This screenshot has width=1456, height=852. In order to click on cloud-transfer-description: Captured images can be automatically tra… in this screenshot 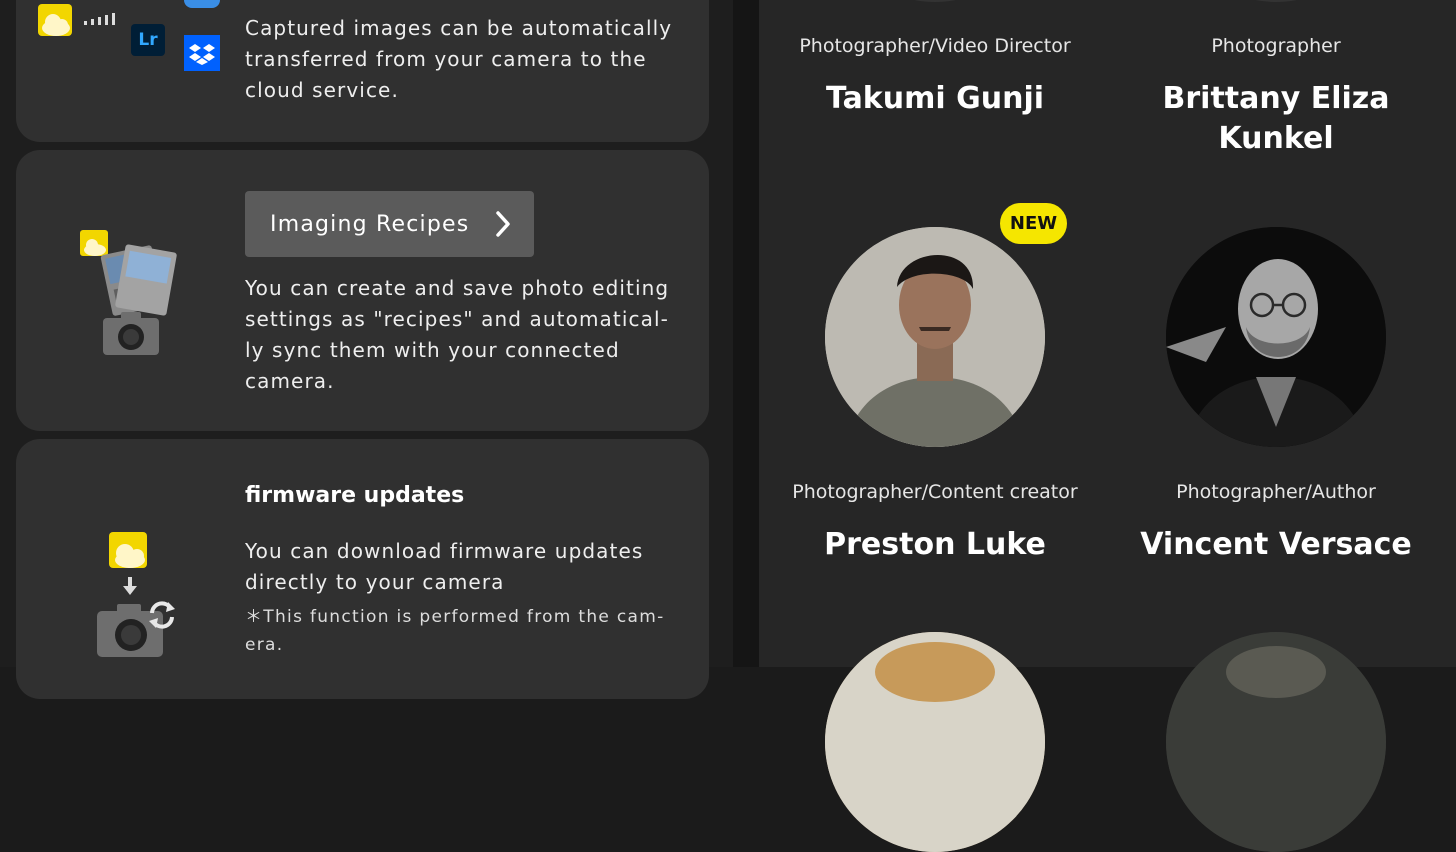, I will do `click(459, 59)`.